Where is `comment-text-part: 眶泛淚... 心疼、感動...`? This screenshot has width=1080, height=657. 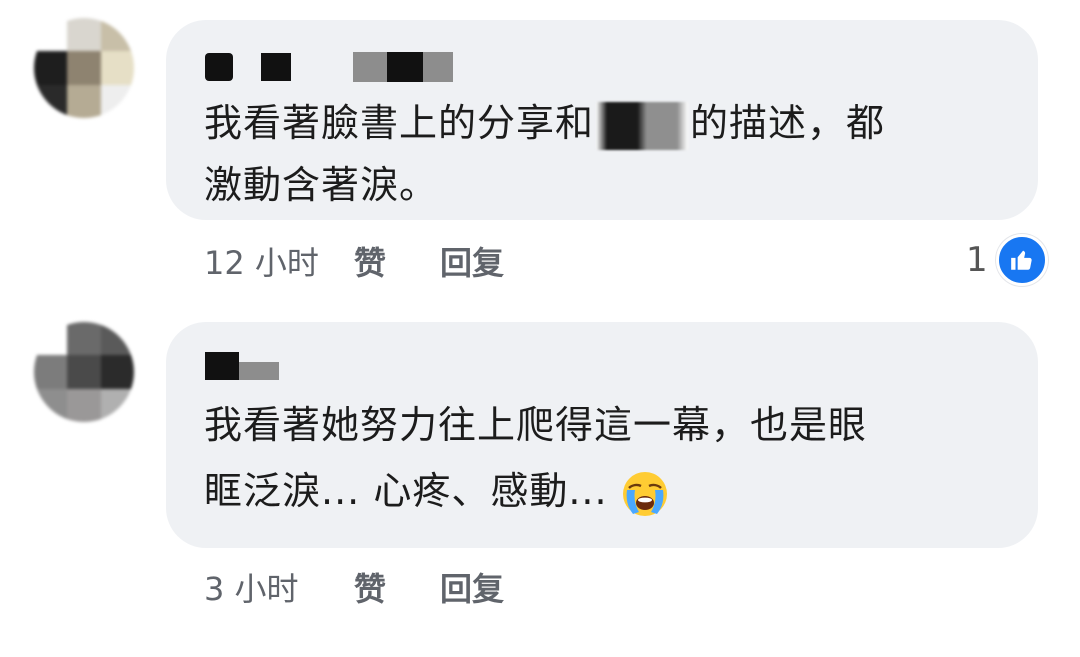
comment-text-part: 眶泛淚... 心疼、感動... is located at coordinates (406, 491).